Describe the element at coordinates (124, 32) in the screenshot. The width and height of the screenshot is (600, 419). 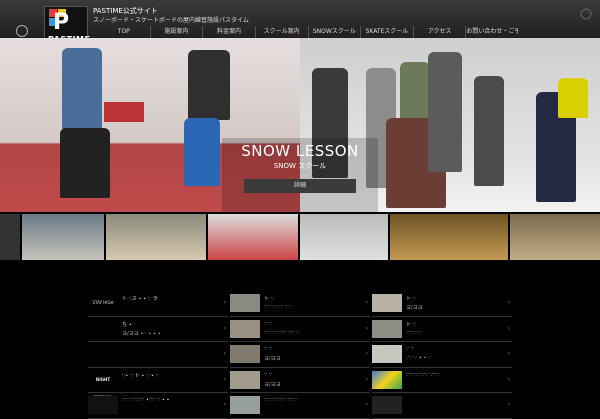
I see `nav-item-top: TOP` at that location.